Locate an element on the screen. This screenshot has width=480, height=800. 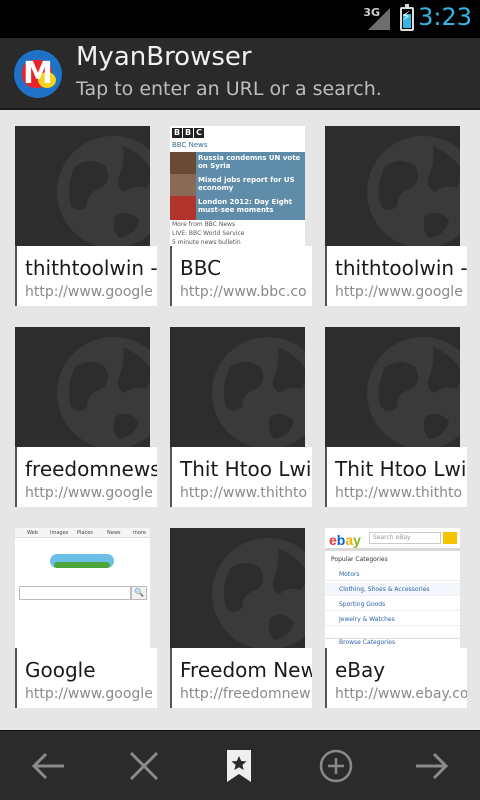
charging-icon: ⚡ is located at coordinates (406, 17).